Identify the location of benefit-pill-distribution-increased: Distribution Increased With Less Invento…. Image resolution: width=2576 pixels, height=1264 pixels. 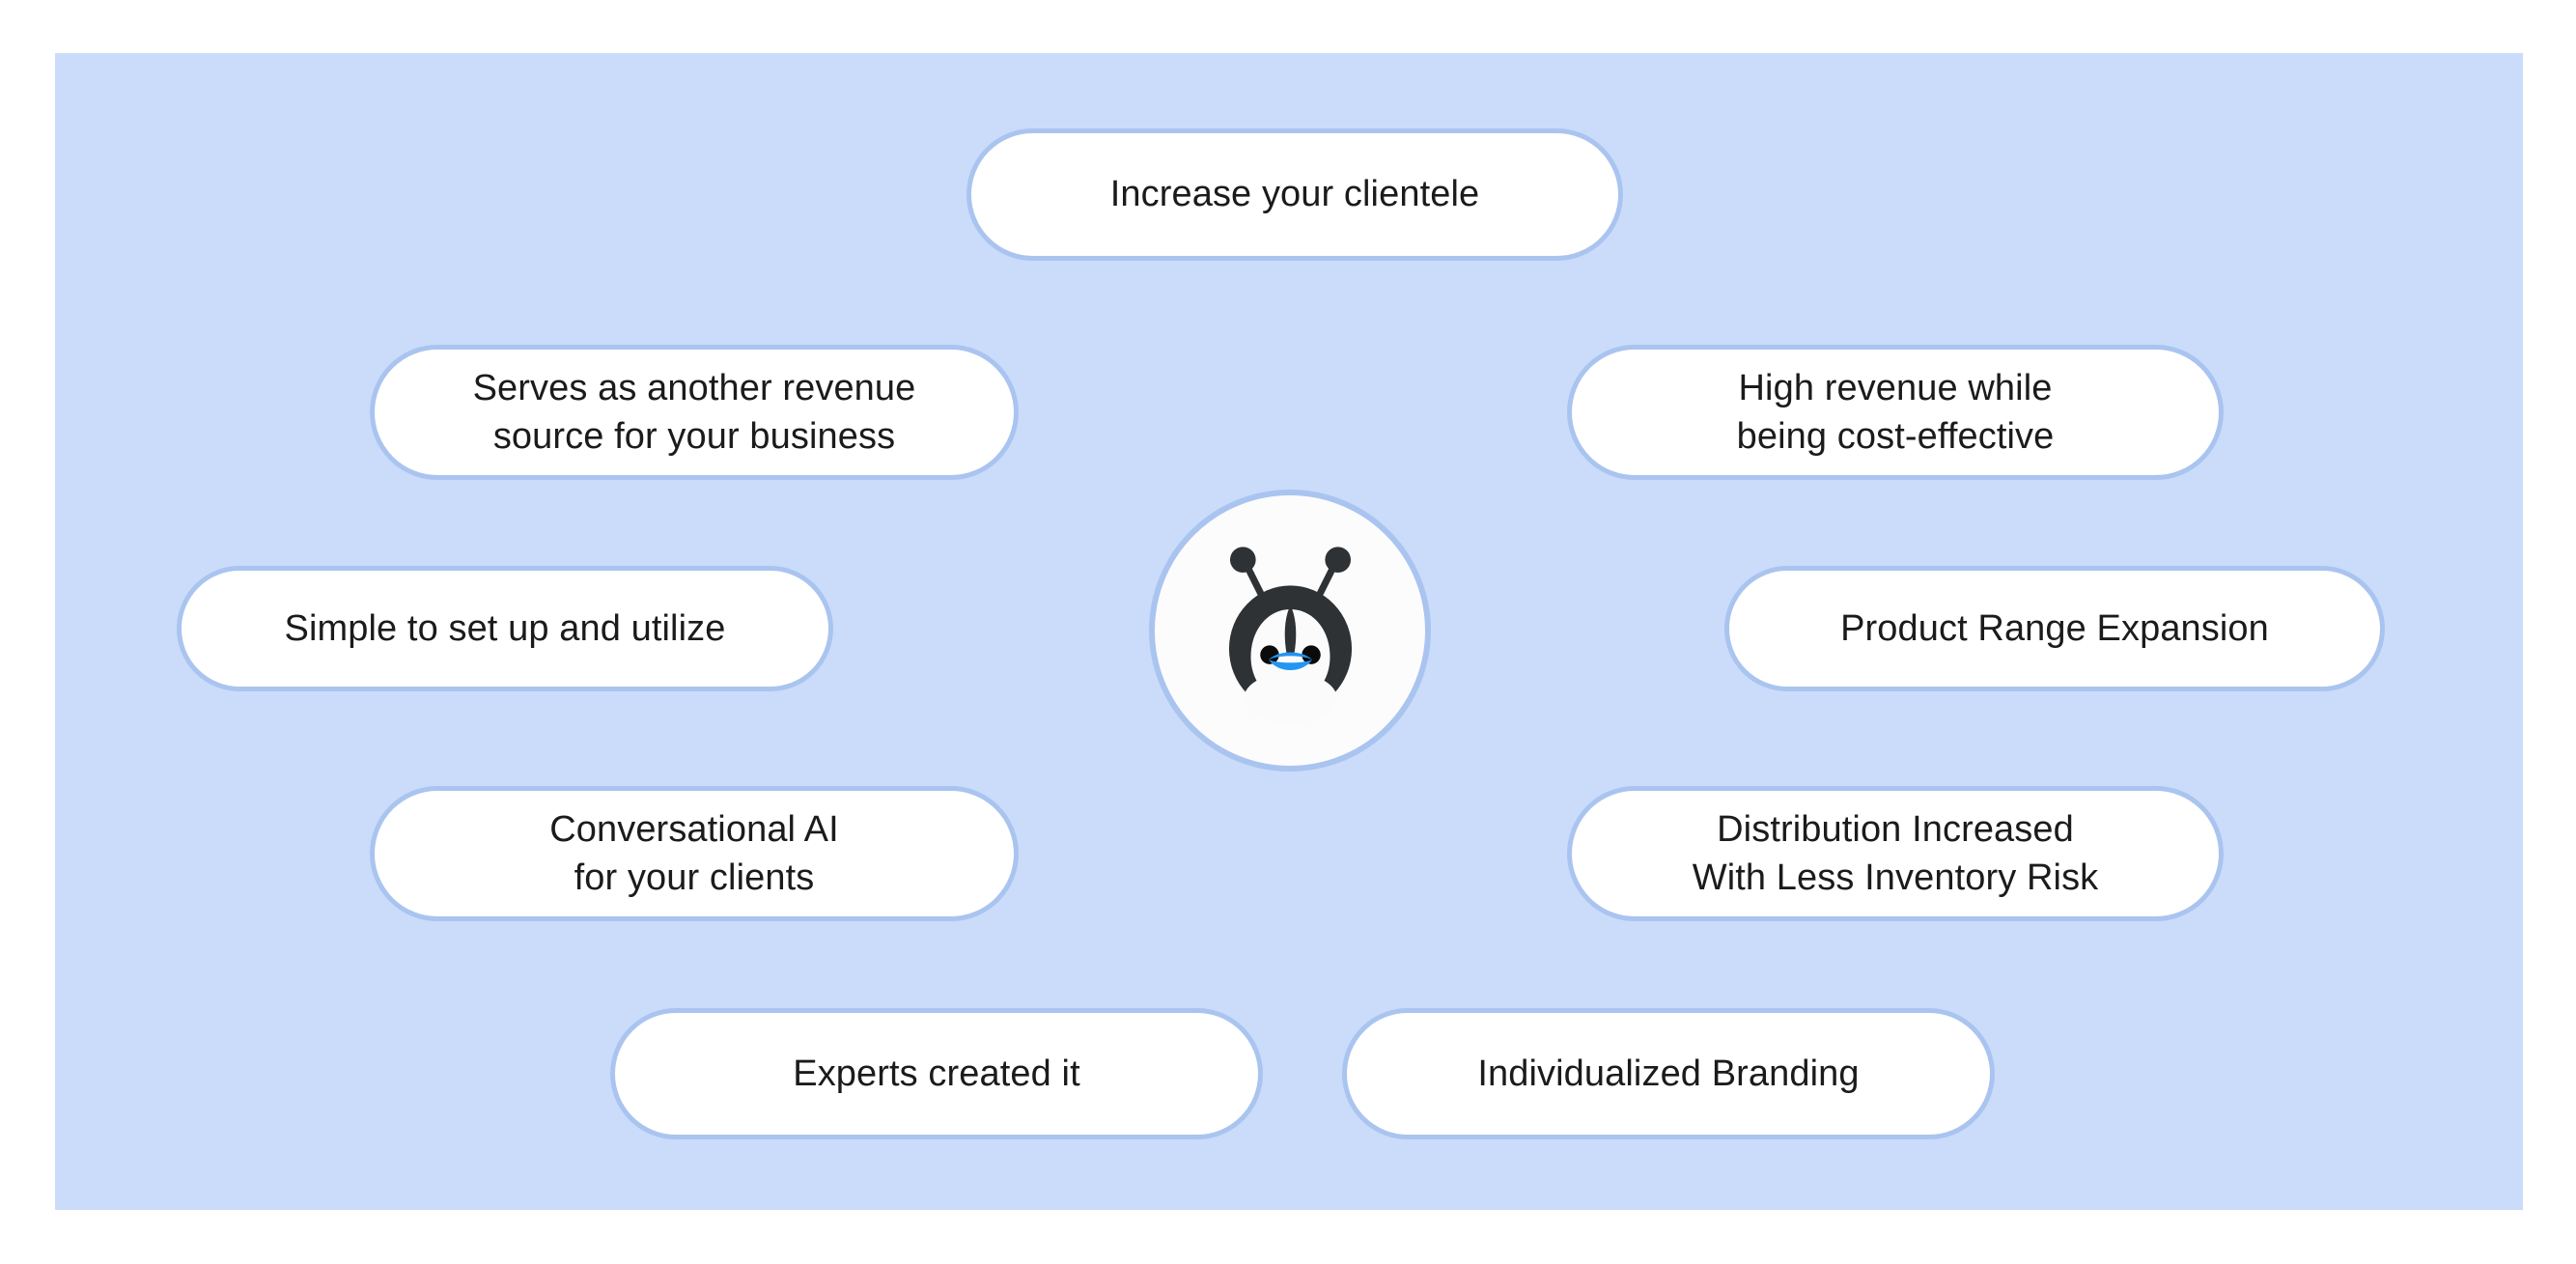
(1896, 853).